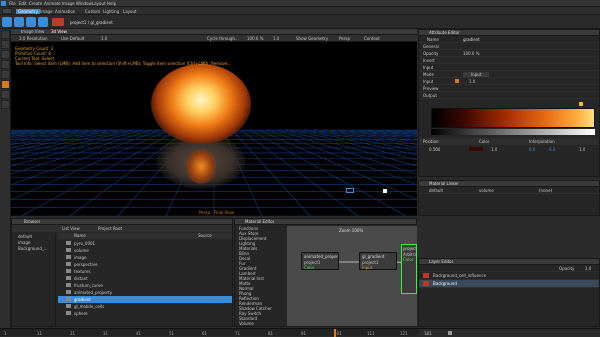  Describe the element at coordinates (5, 54) in the screenshot. I see `paint-tool-icon` at that location.